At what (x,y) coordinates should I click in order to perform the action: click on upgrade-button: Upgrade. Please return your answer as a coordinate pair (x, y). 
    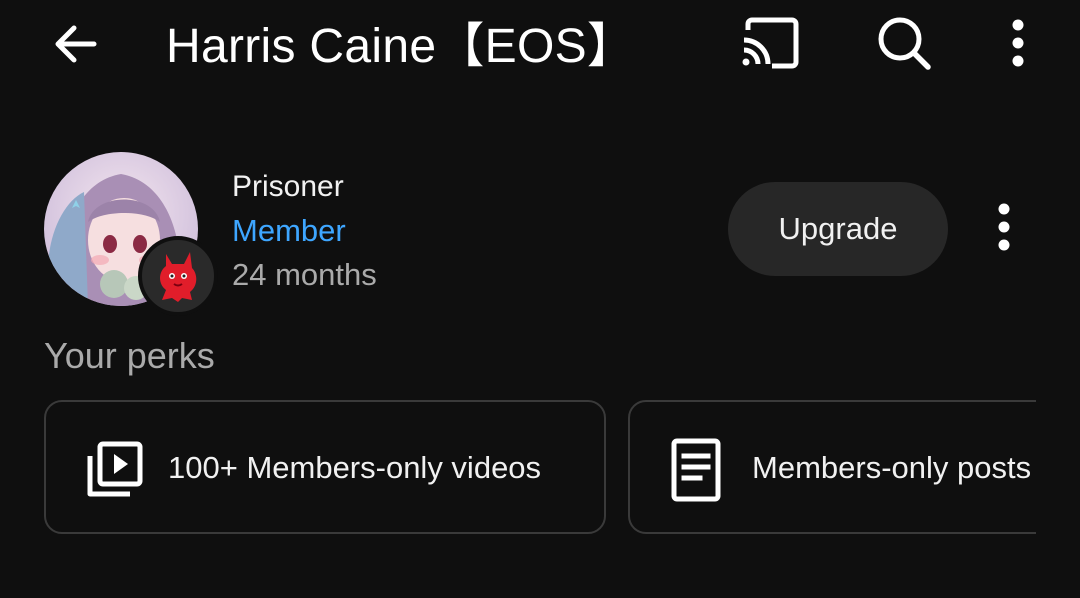
    Looking at the image, I should click on (838, 229).